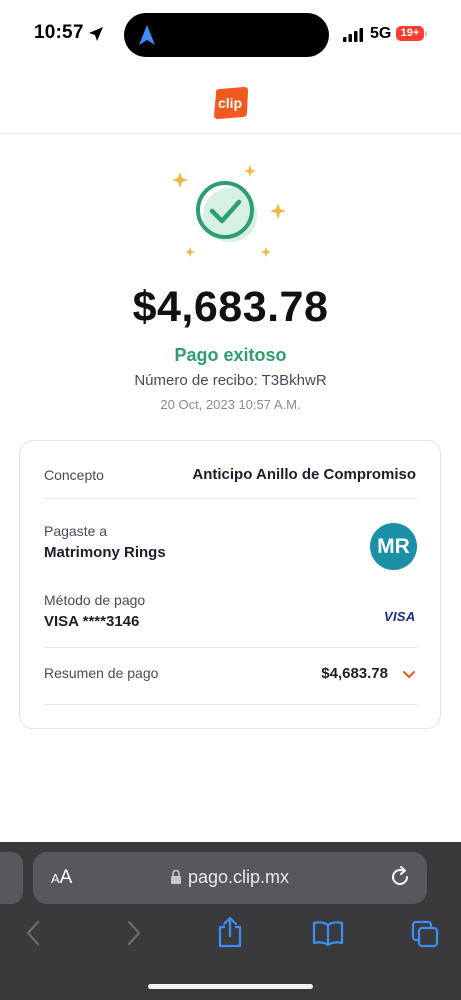  What do you see at coordinates (76, 531) in the screenshot?
I see `paid-to-label: Pagaste a` at bounding box center [76, 531].